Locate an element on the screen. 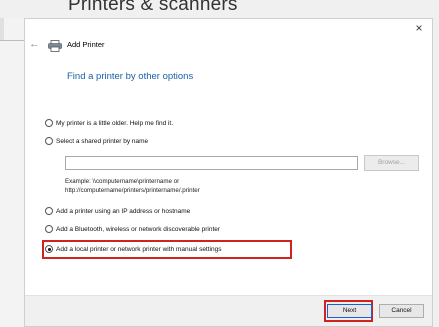  settings-sidebar is located at coordinates (12, 172).